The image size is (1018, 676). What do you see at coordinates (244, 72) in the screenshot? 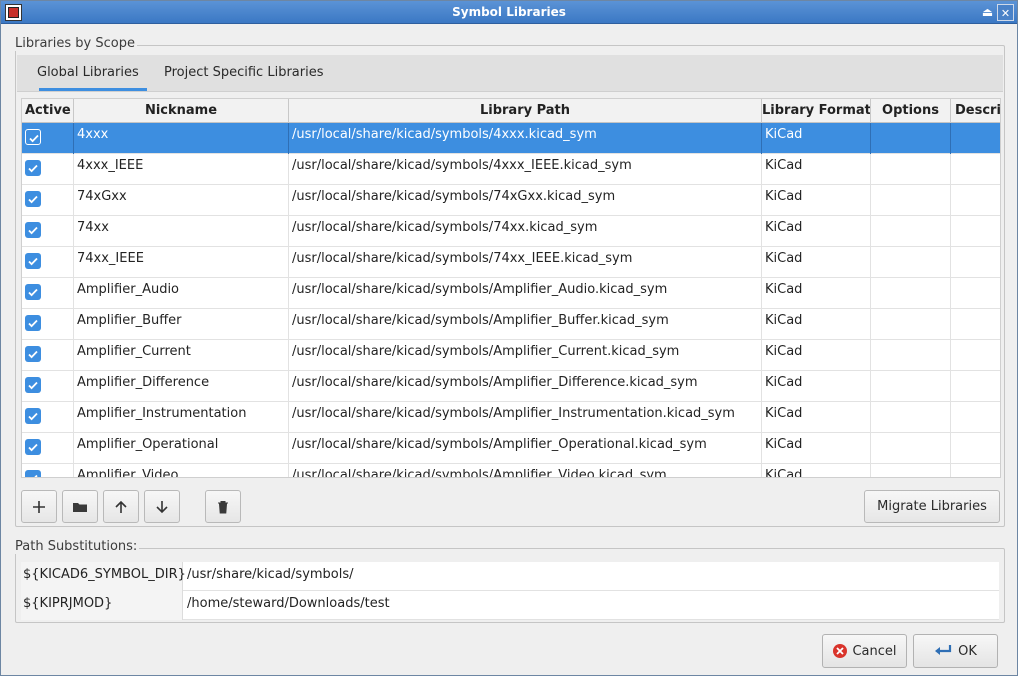
I see `tab-project-libraries: Project Specific Libraries` at bounding box center [244, 72].